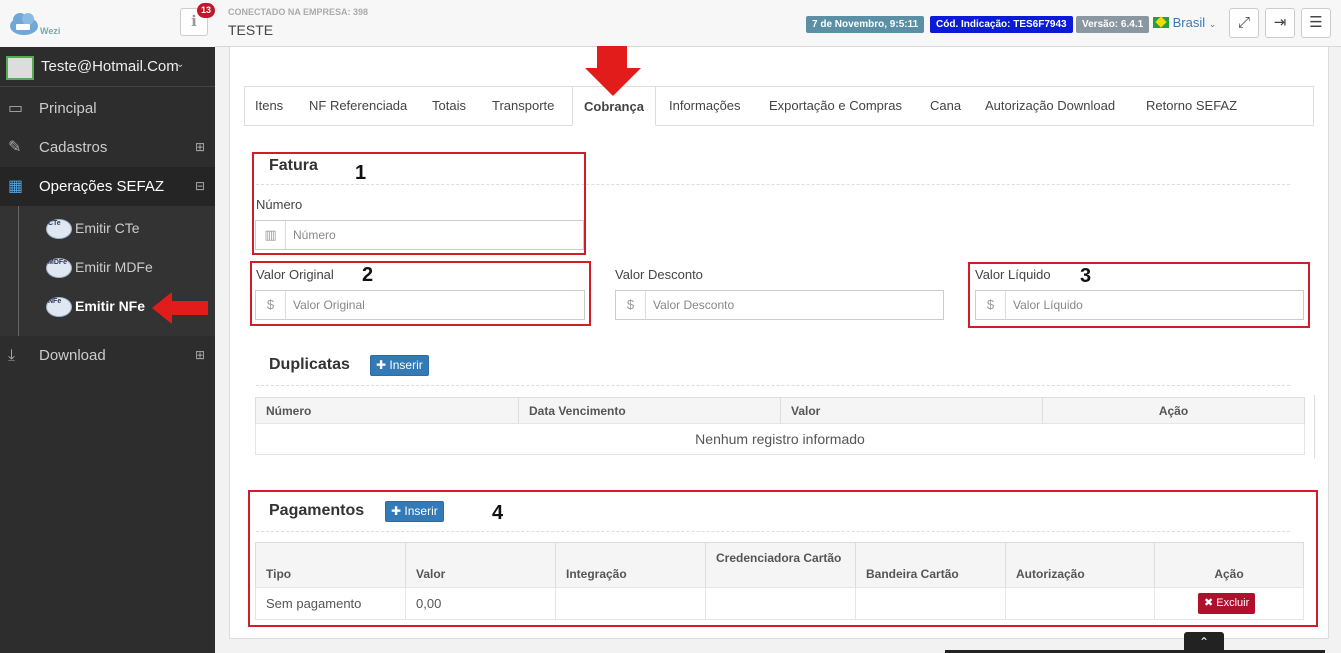 The width and height of the screenshot is (1341, 653). I want to click on sidebar-item-cadastros: ✎ Cadastros ⊞, so click(107, 147).